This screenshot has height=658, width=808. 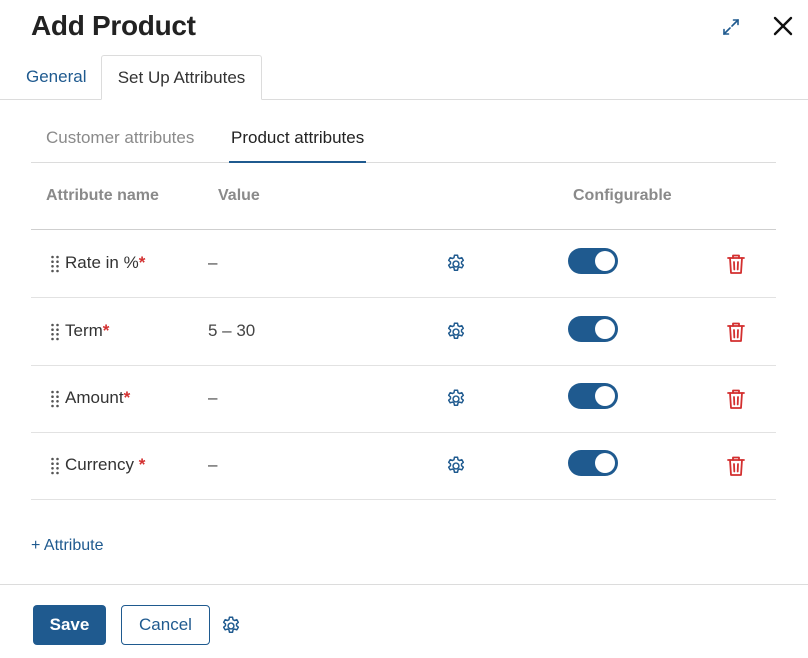 I want to click on add-attribute-link: + Attribute, so click(x=67, y=546).